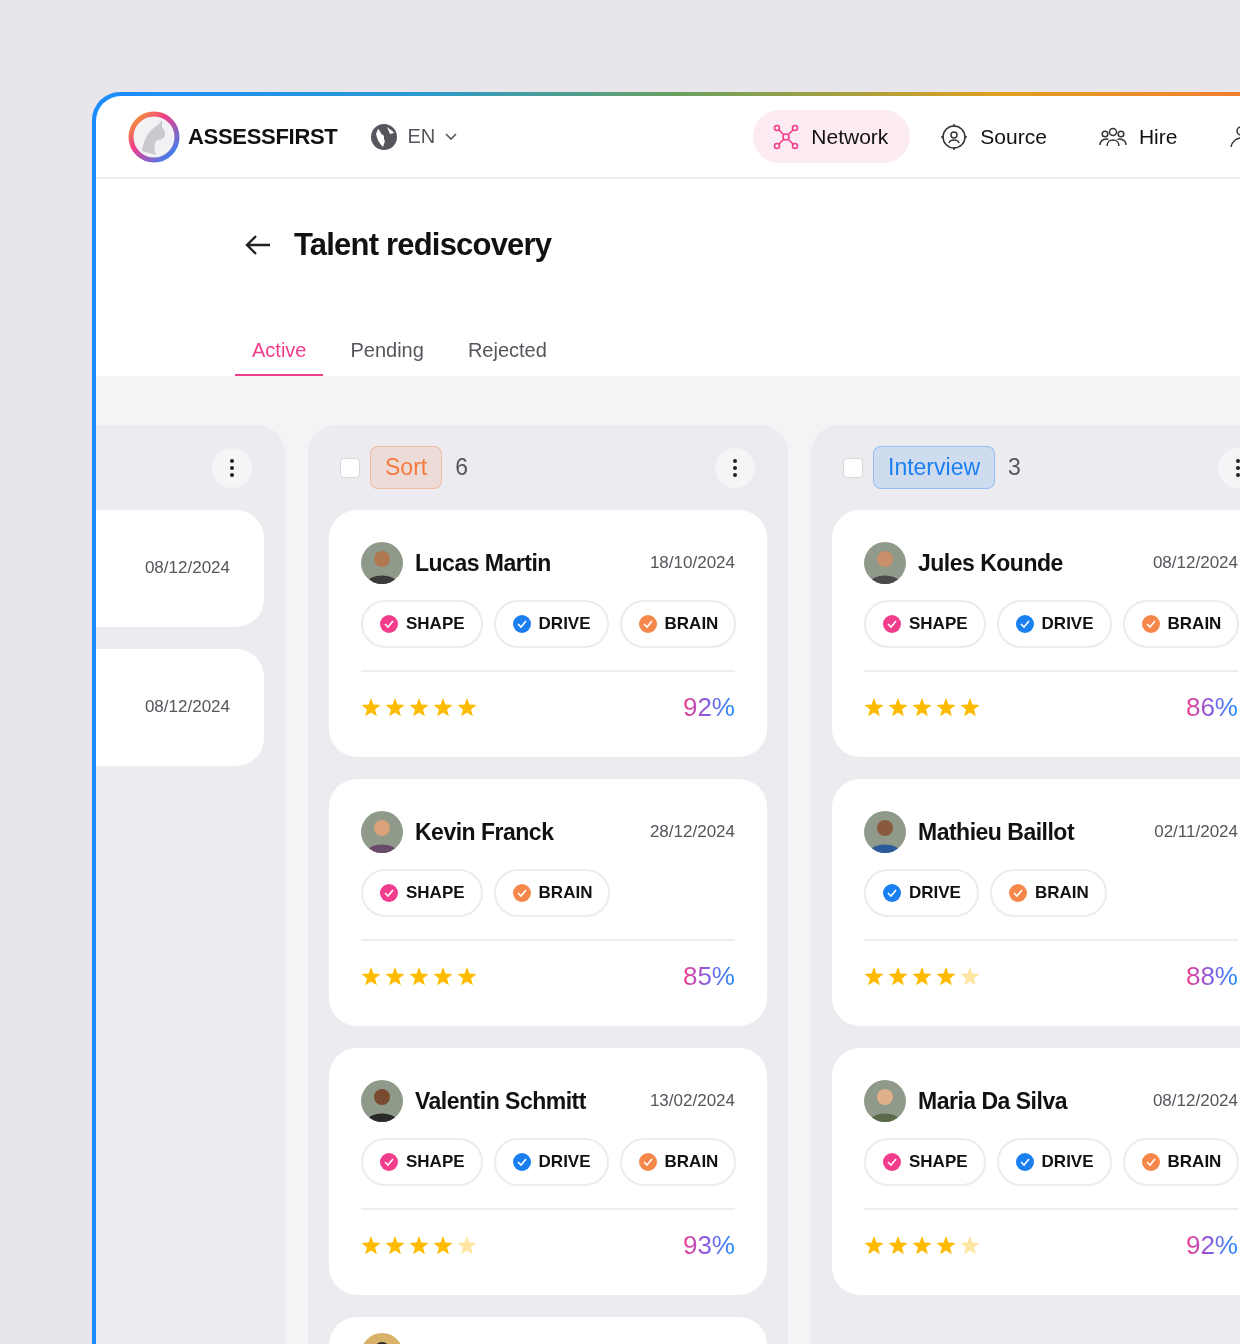  What do you see at coordinates (484, 832) in the screenshot?
I see `candidate-name: Kevin Franck` at bounding box center [484, 832].